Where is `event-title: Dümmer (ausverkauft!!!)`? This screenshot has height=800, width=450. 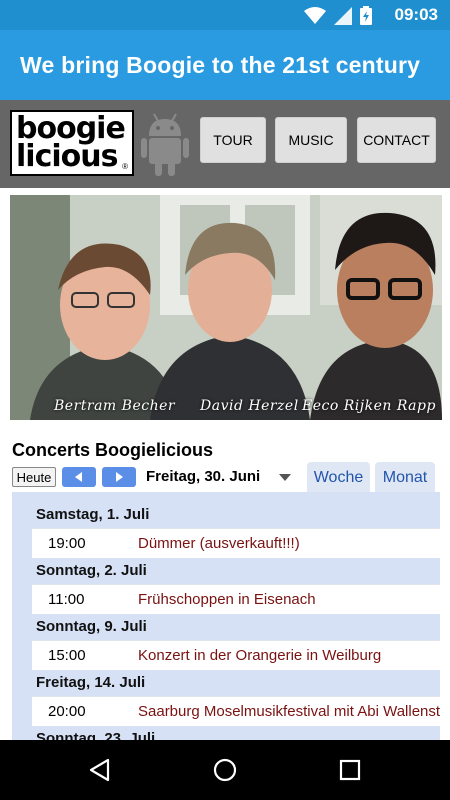
event-title: Dümmer (ausverkauft!!!) is located at coordinates (219, 543).